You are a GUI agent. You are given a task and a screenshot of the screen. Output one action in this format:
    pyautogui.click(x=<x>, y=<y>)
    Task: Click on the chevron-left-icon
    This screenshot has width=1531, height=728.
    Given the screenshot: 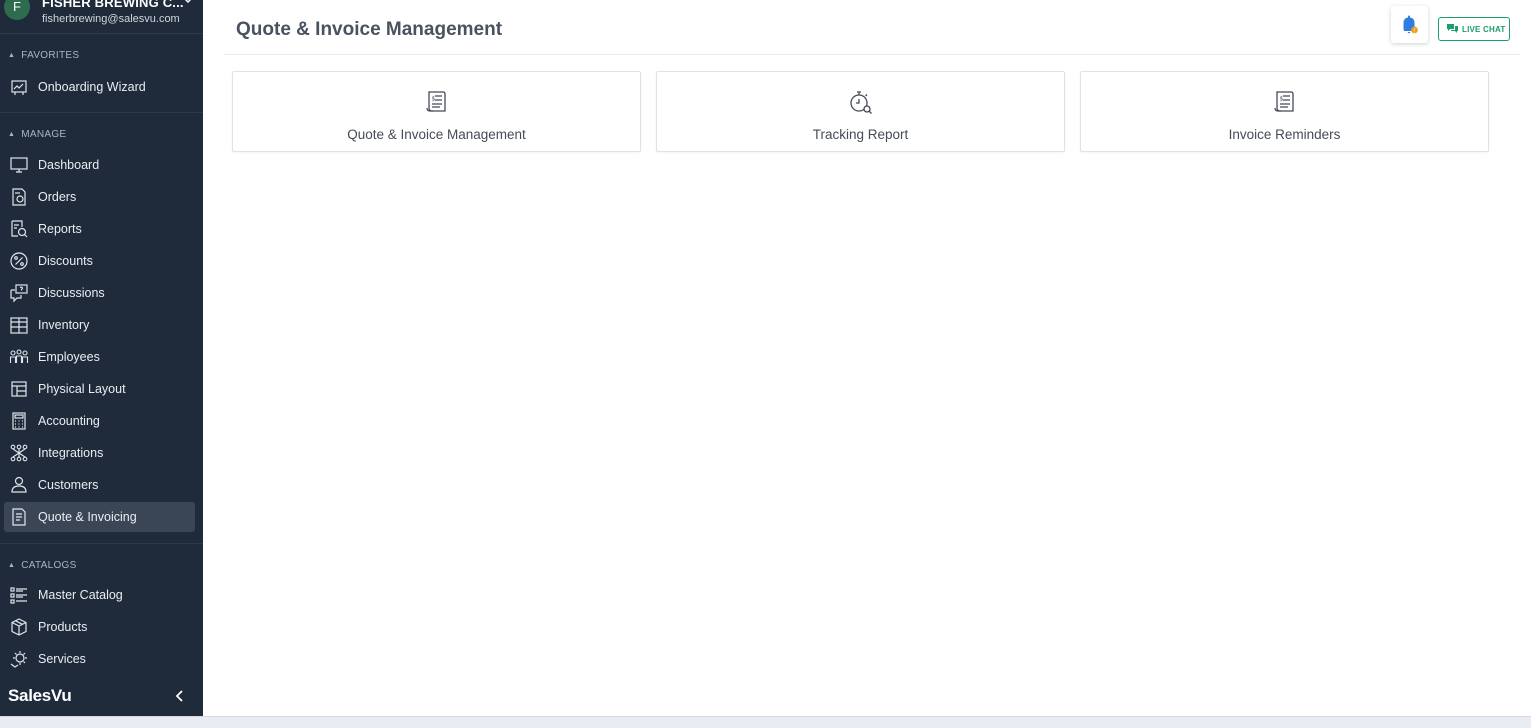 What is the action you would take?
    pyautogui.click(x=179, y=696)
    